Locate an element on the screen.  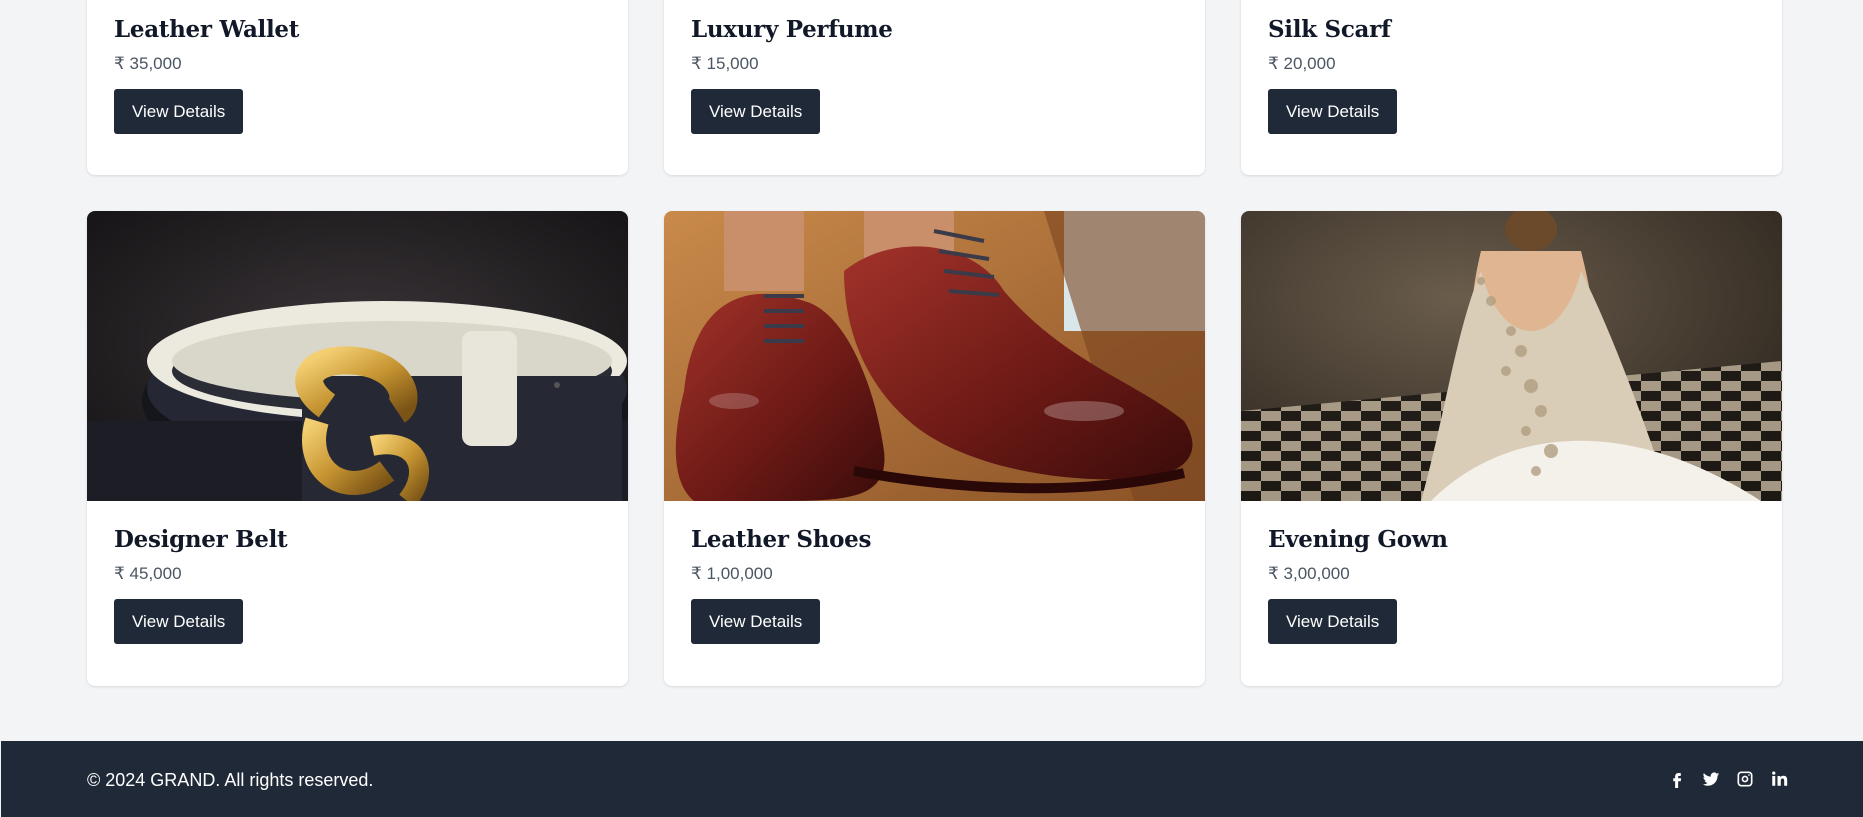
leather-shoes-image is located at coordinates (934, 356).